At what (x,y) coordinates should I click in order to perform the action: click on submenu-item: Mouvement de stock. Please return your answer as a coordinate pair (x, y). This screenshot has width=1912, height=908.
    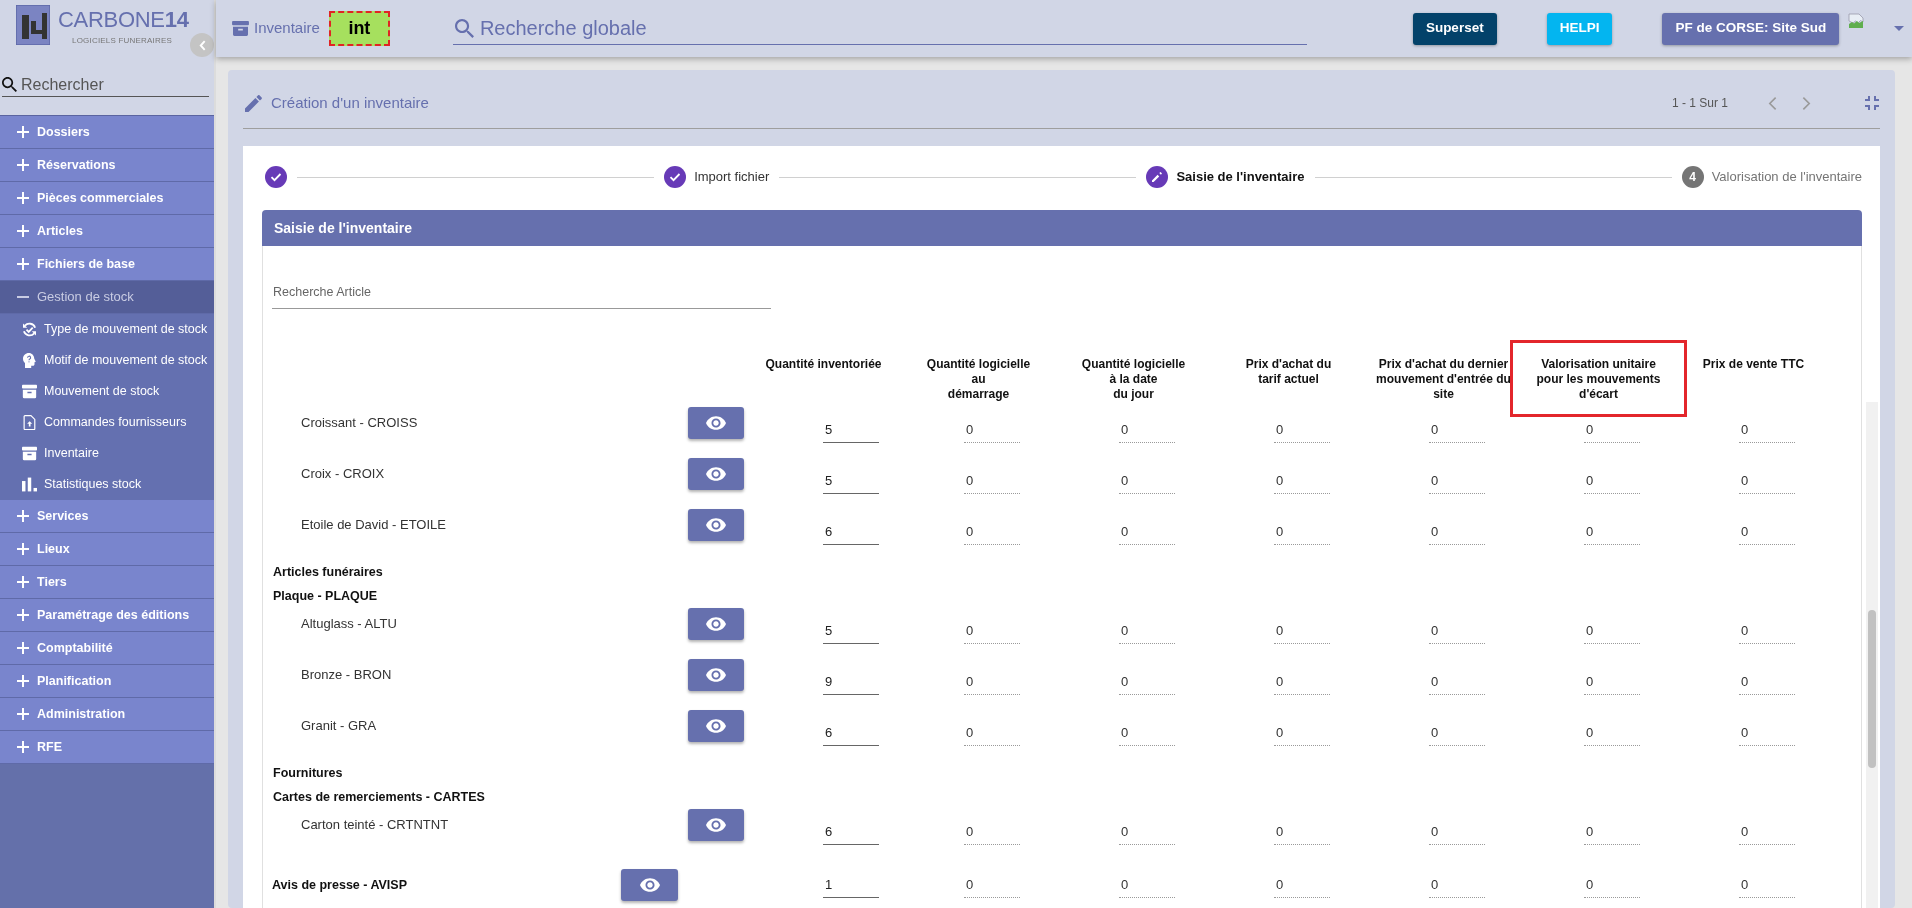
    Looking at the image, I should click on (107, 391).